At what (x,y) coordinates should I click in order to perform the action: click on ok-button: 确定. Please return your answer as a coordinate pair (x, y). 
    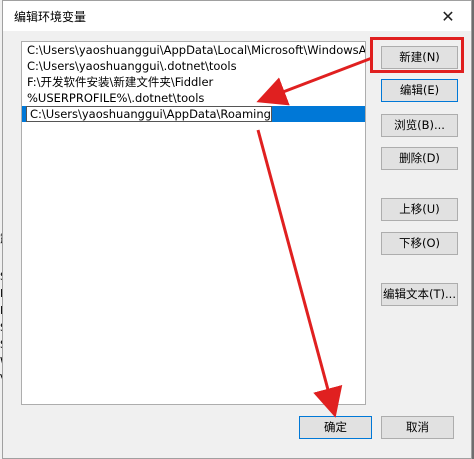
    Looking at the image, I should click on (335, 427).